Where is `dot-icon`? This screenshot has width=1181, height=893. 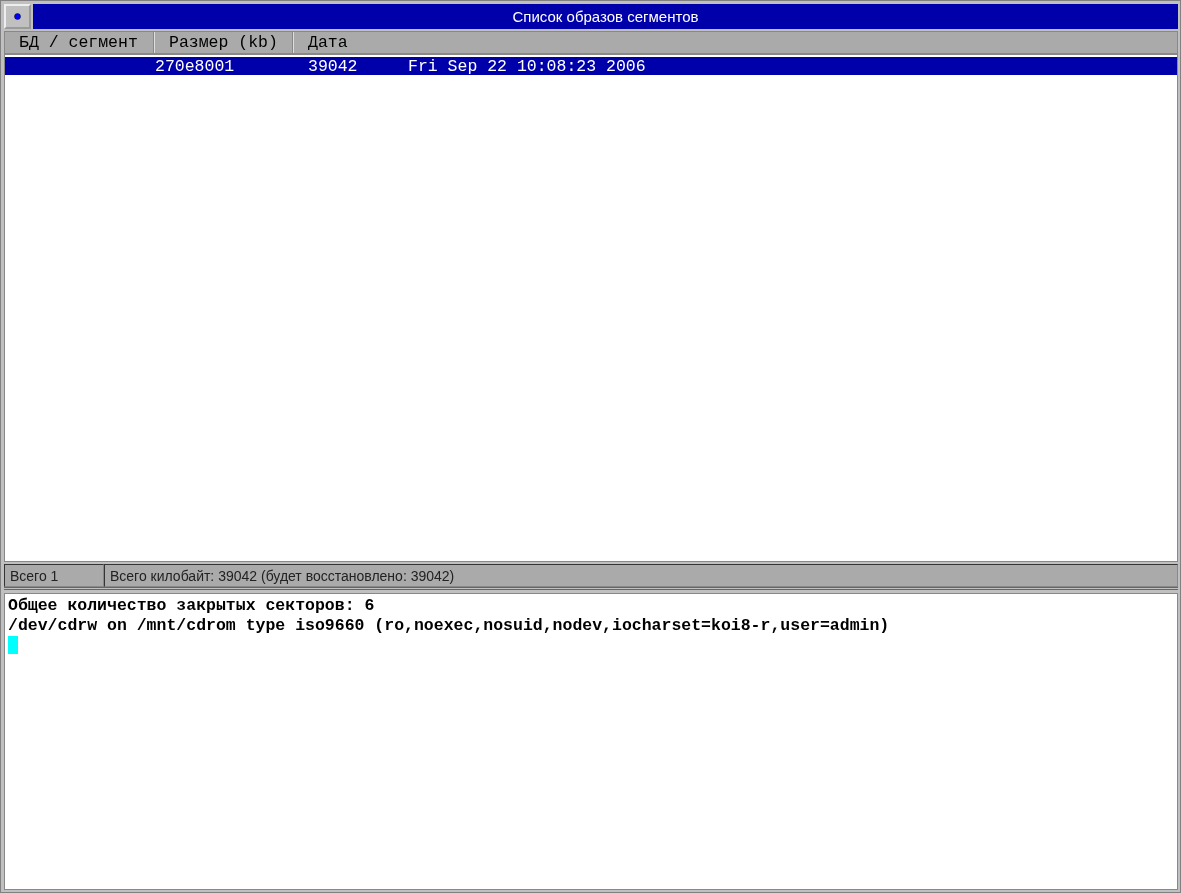
dot-icon is located at coordinates (17, 16).